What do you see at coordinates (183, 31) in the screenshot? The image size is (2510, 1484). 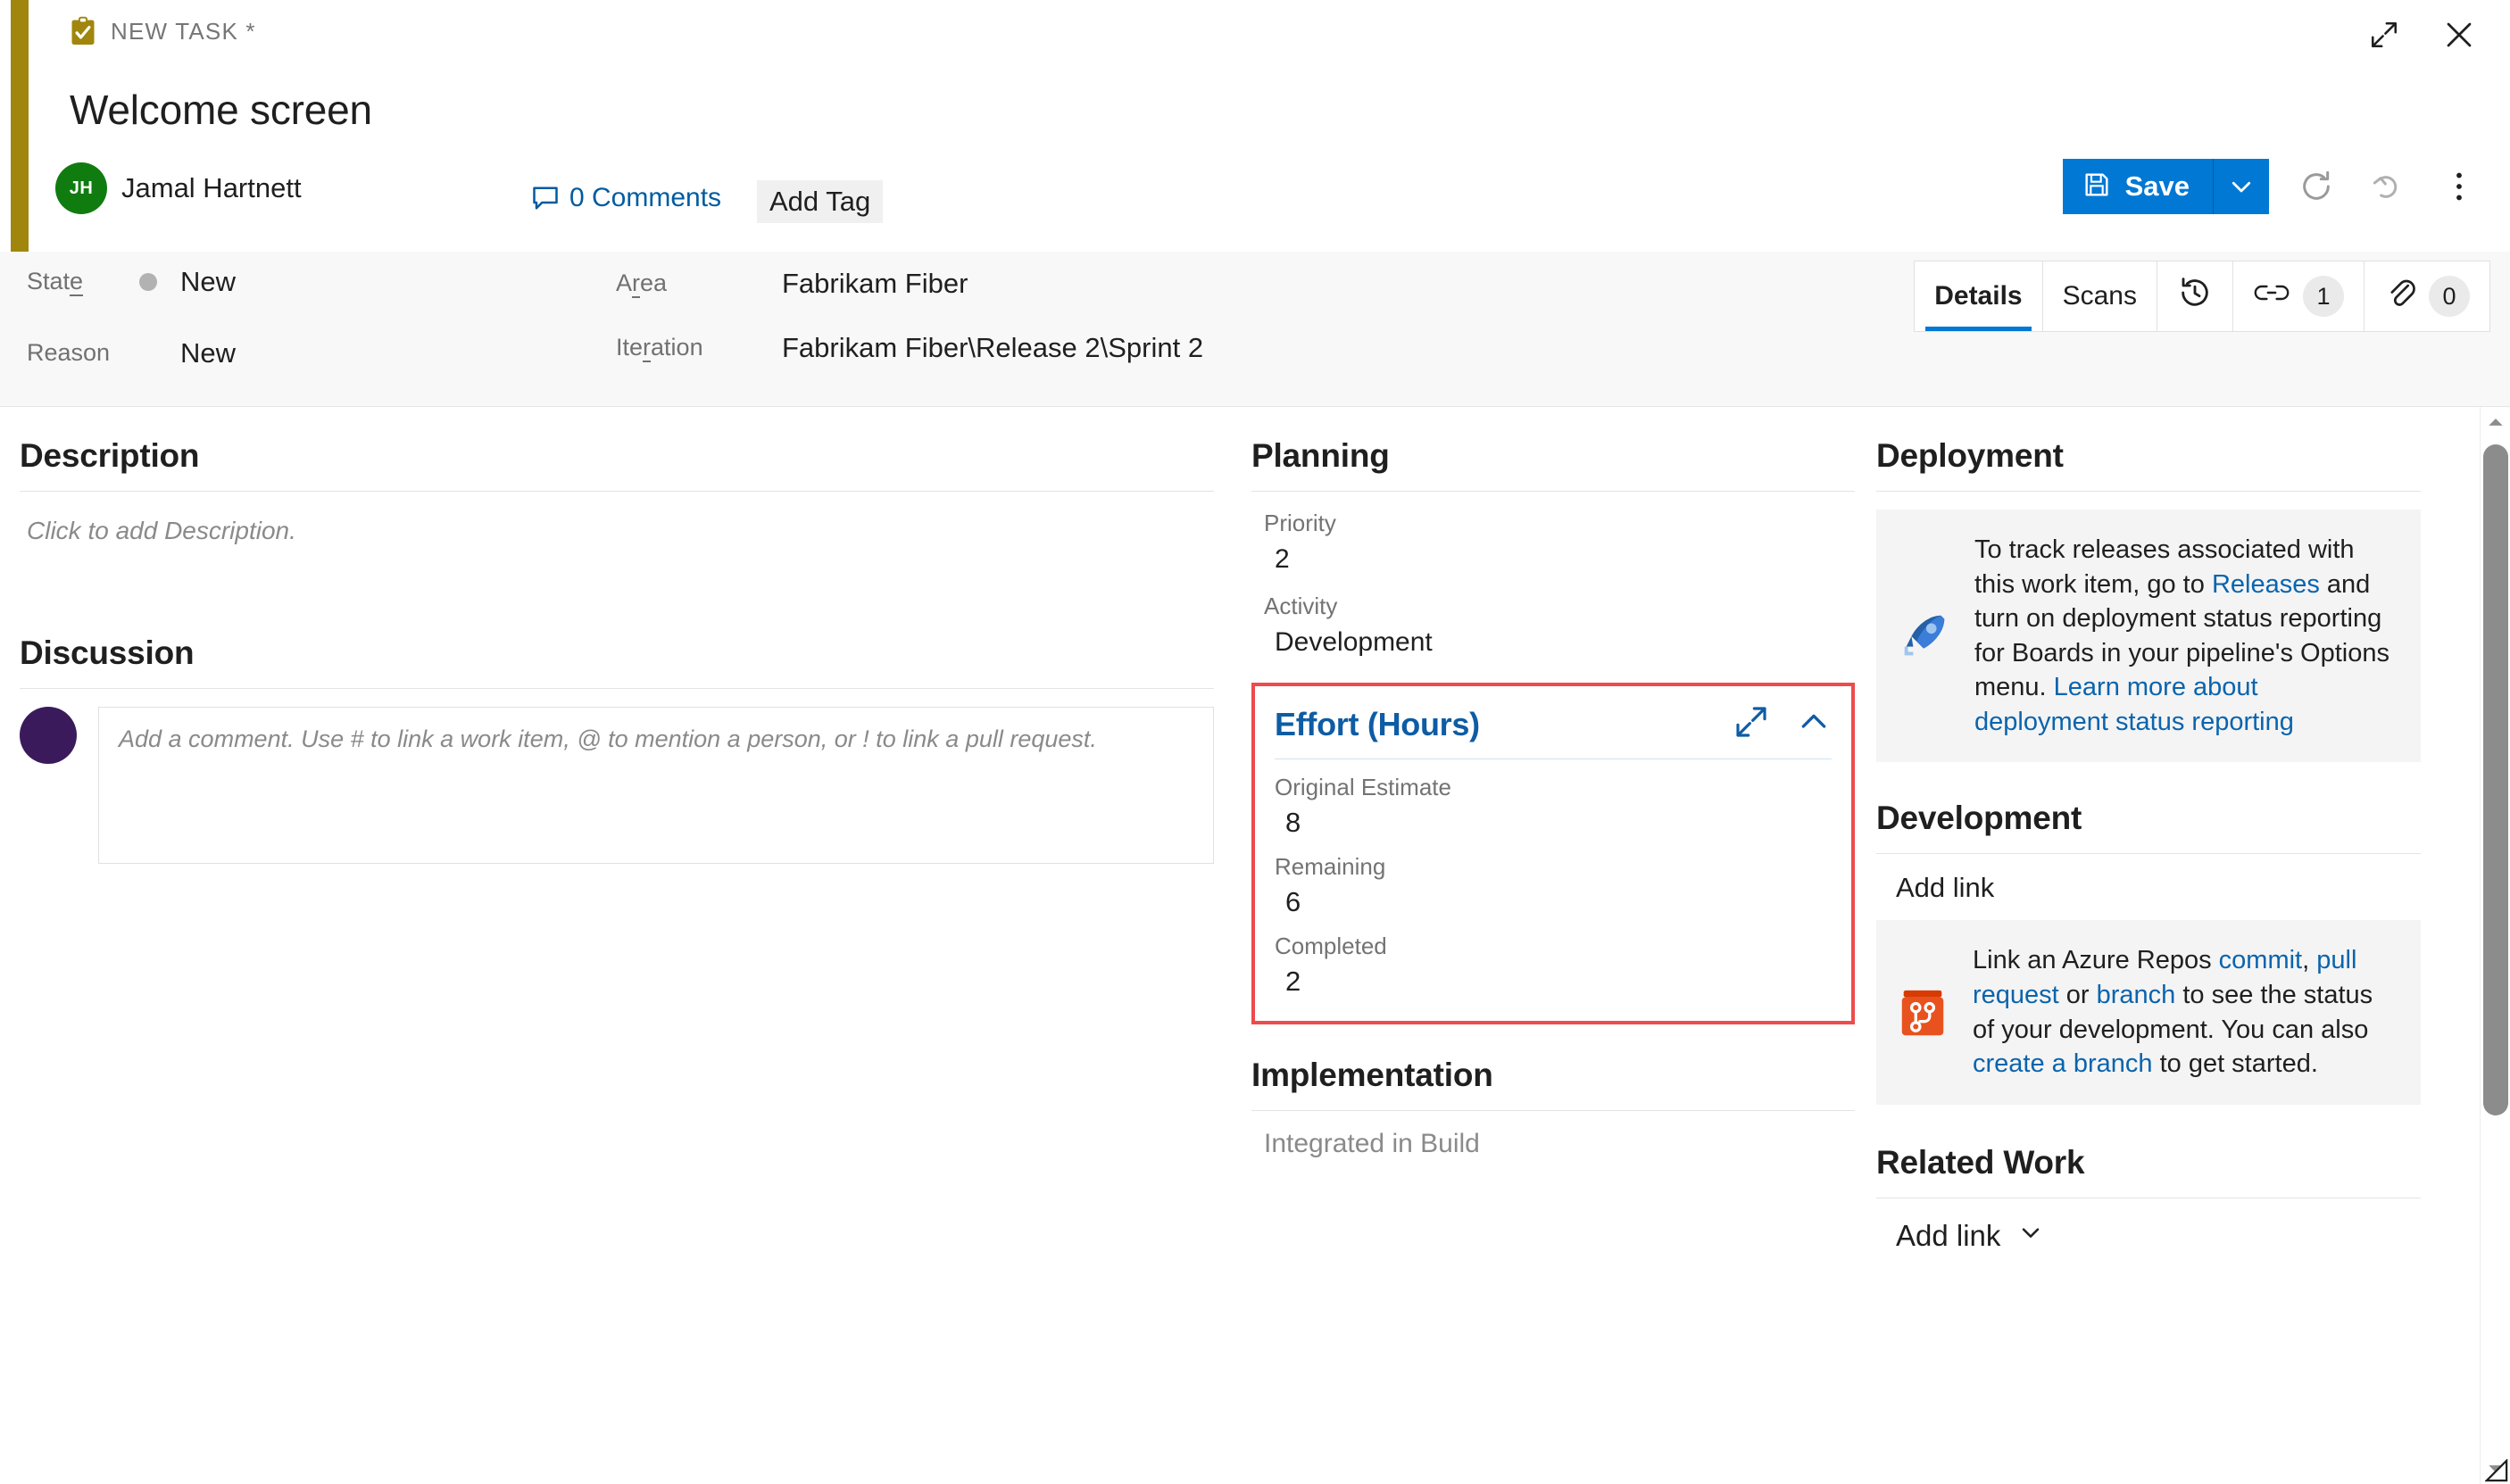 I see `work-item-type-label: NEW TASK *` at bounding box center [183, 31].